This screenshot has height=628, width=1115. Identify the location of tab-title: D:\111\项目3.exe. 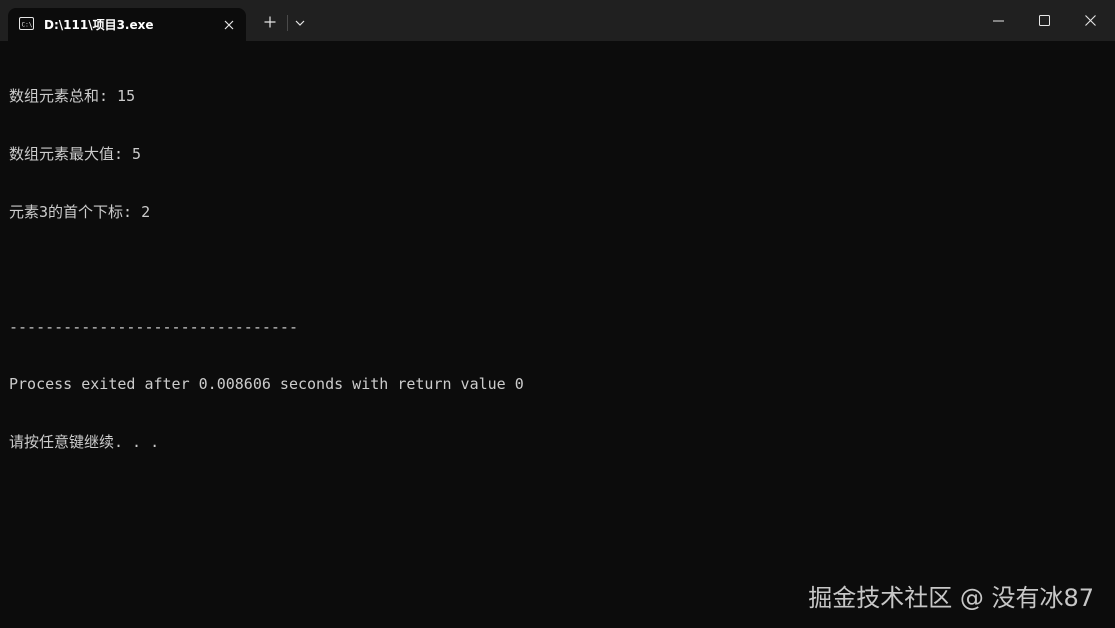
(99, 25).